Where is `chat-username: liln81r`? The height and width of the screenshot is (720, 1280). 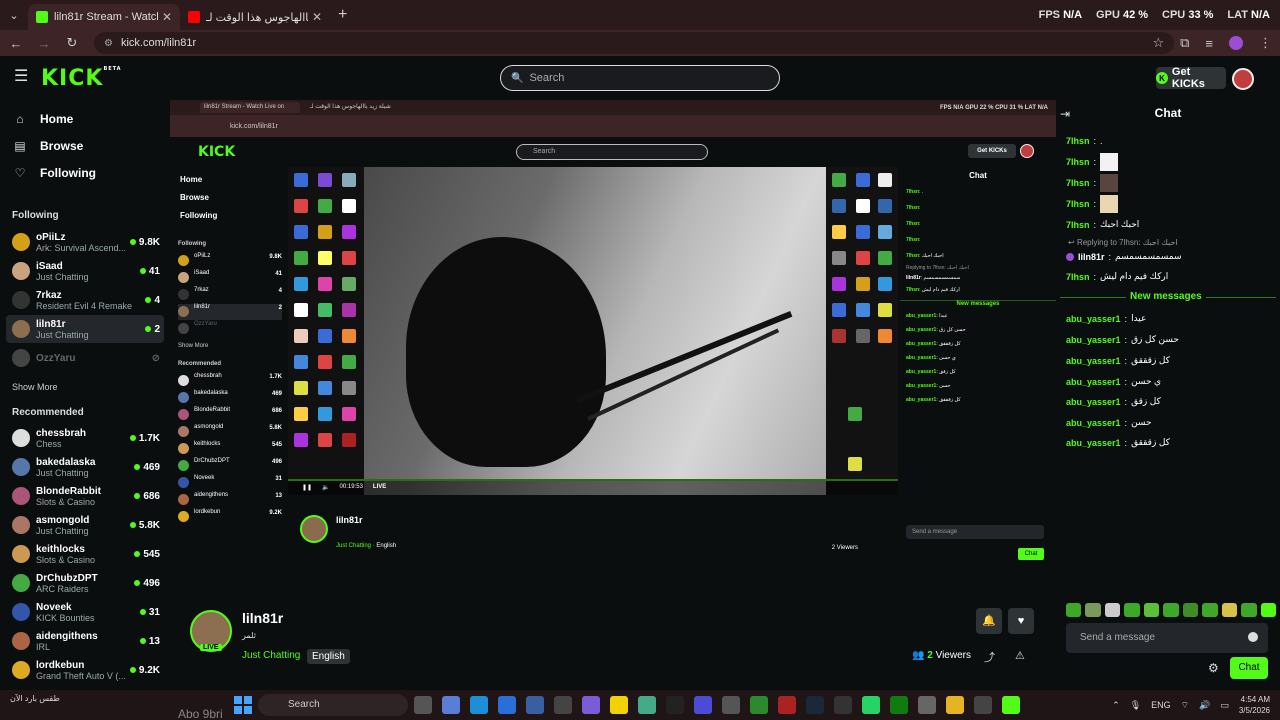 chat-username: liln81r is located at coordinates (1091, 257).